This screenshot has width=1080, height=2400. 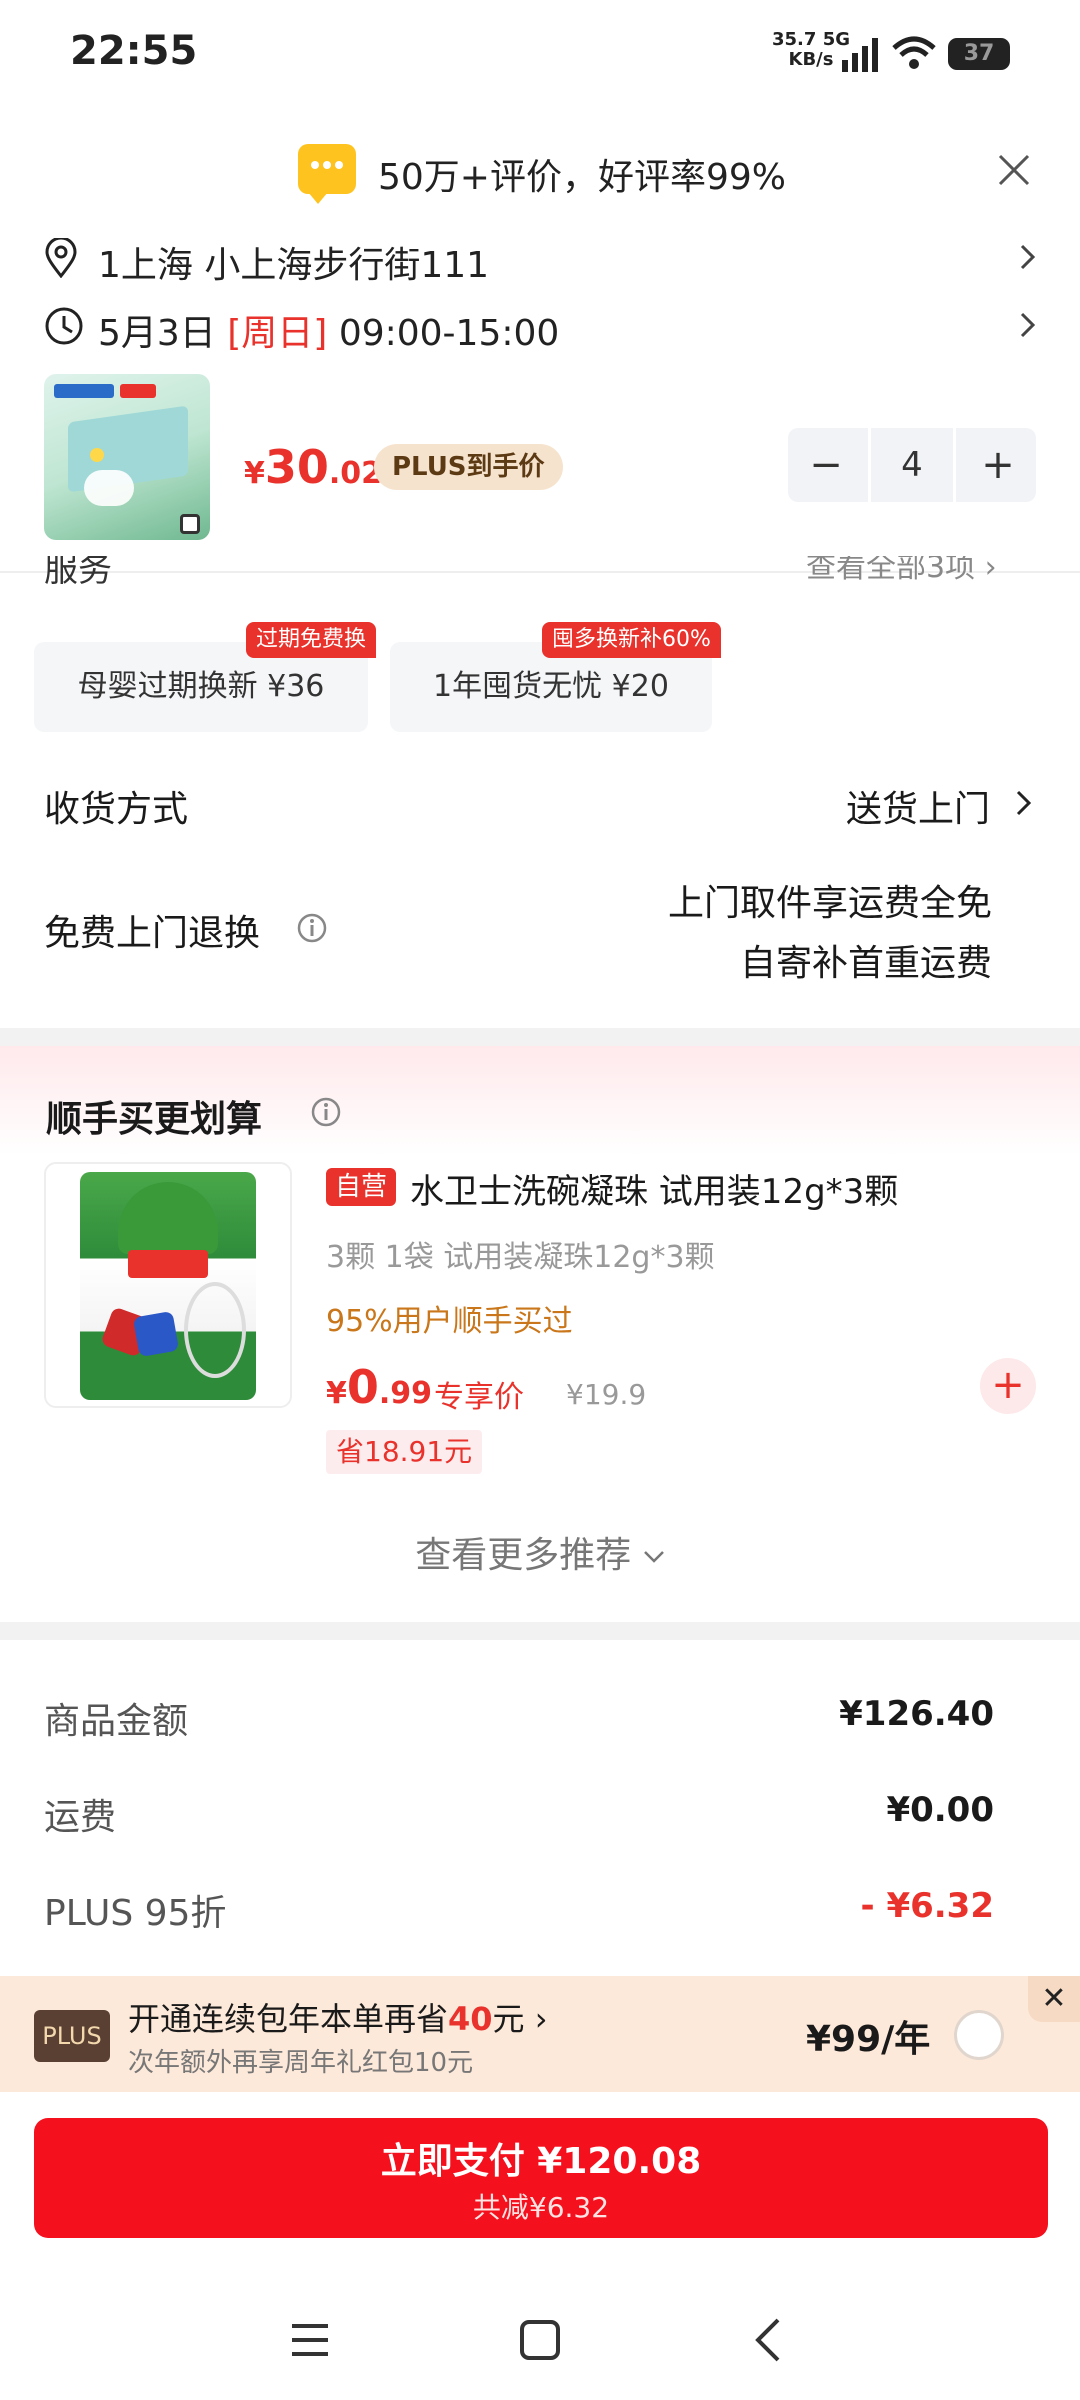 What do you see at coordinates (479, 1397) in the screenshot?
I see `exclusive-price-label: 专享价` at bounding box center [479, 1397].